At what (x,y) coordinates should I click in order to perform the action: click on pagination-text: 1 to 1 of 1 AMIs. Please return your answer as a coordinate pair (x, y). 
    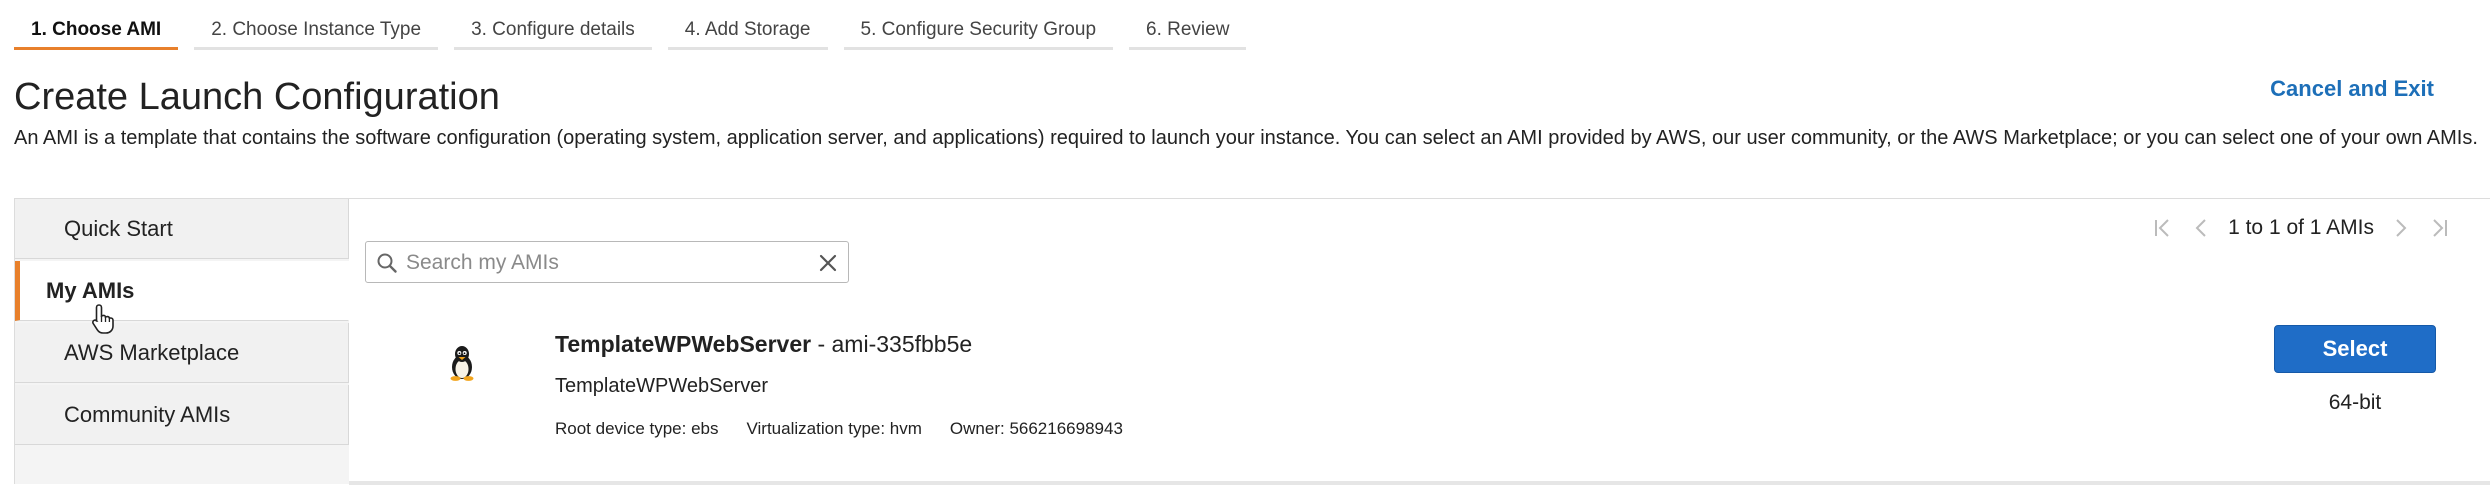
    Looking at the image, I should click on (2301, 227).